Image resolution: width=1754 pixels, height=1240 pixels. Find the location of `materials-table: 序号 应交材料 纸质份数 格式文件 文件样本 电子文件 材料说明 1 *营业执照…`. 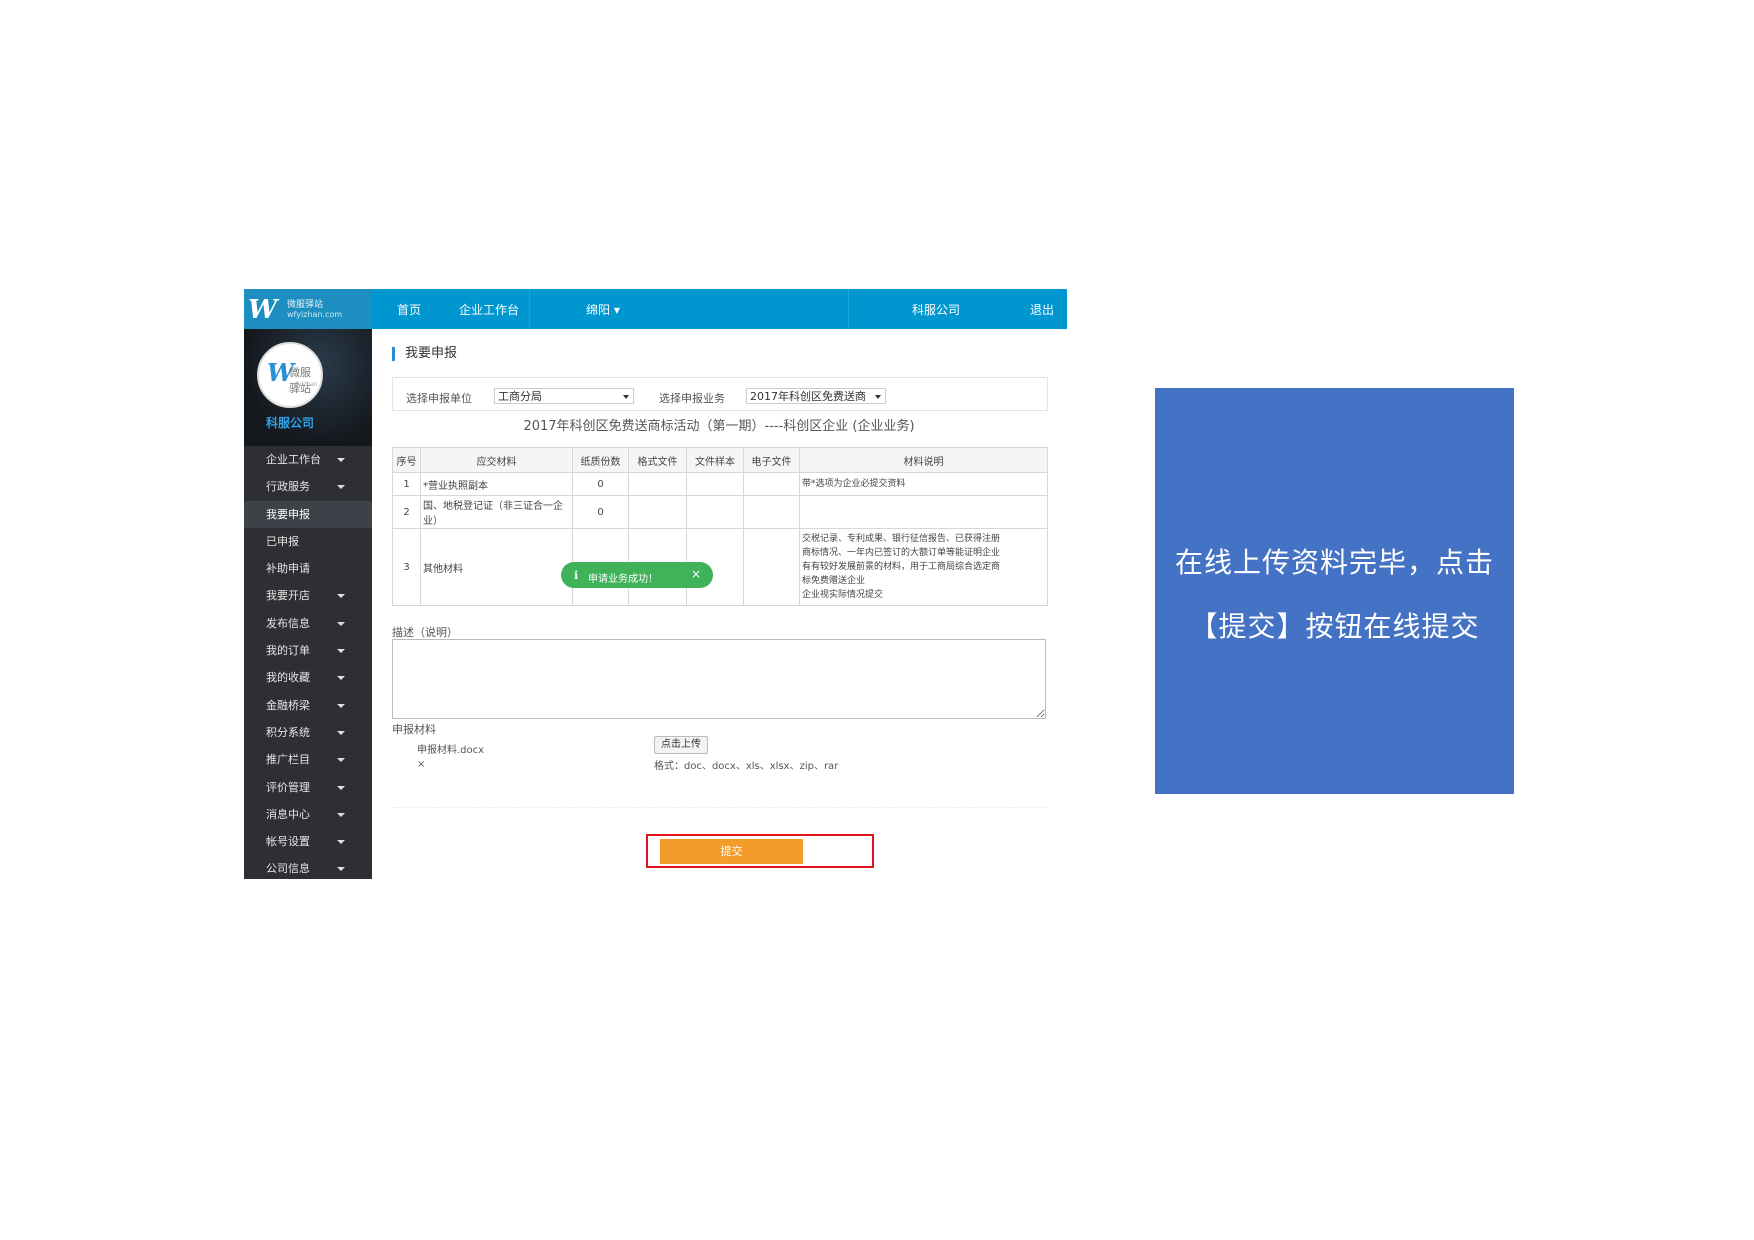

materials-table: 序号 应交材料 纸质份数 格式文件 文件样本 电子文件 材料说明 1 *营业执照… is located at coordinates (720, 526).